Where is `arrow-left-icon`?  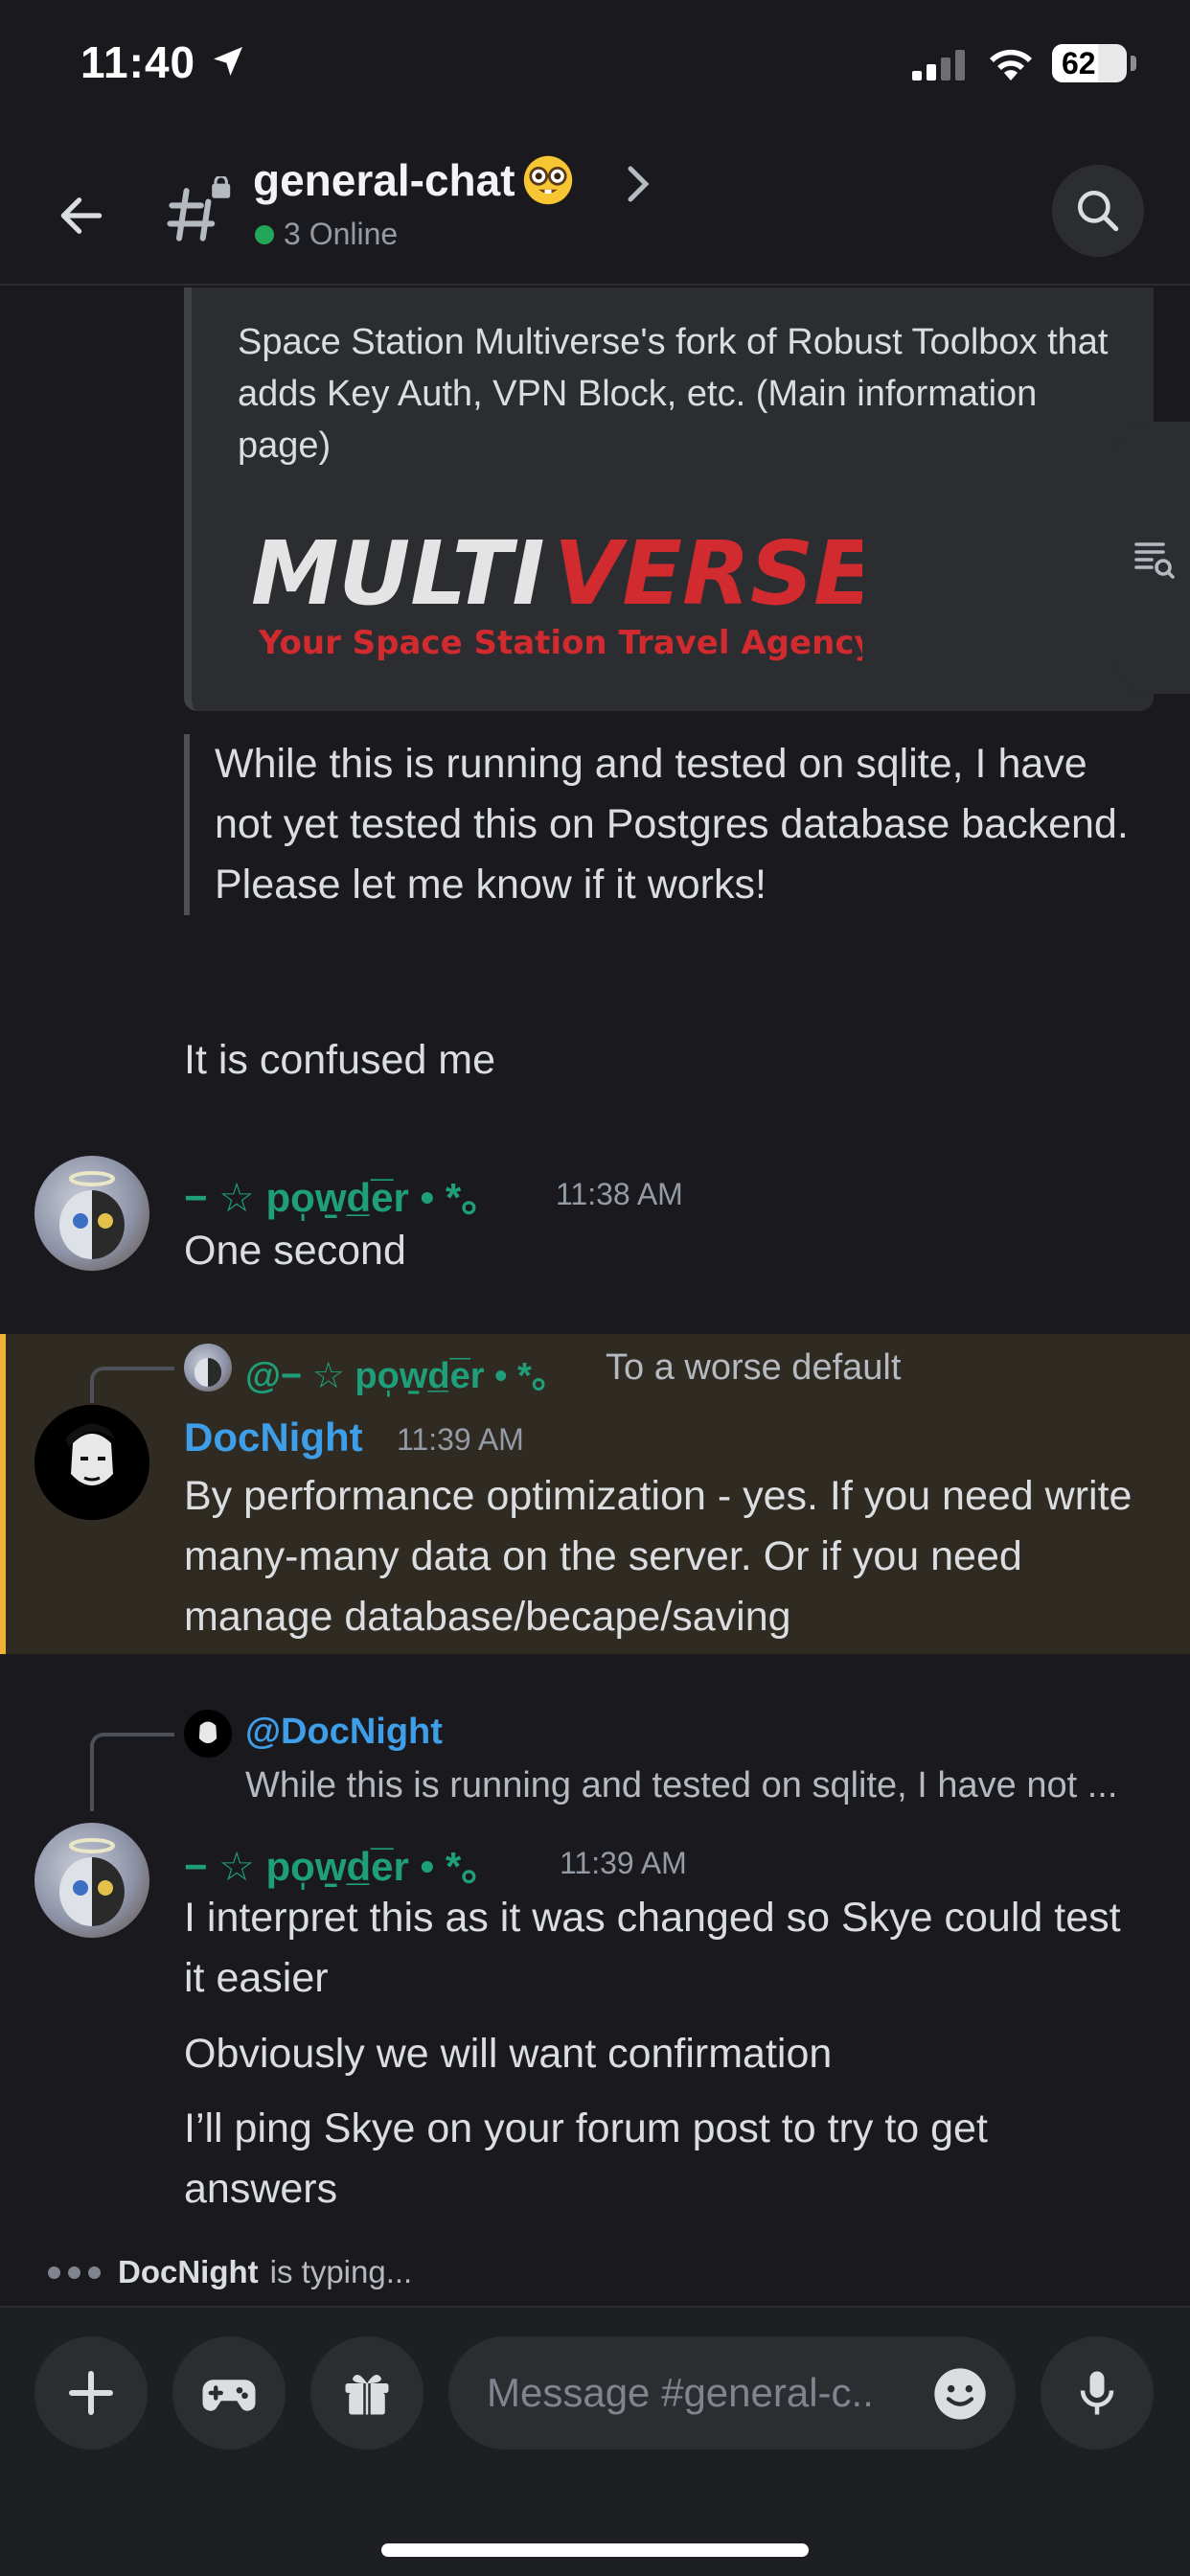
arrow-left-icon is located at coordinates (82, 216).